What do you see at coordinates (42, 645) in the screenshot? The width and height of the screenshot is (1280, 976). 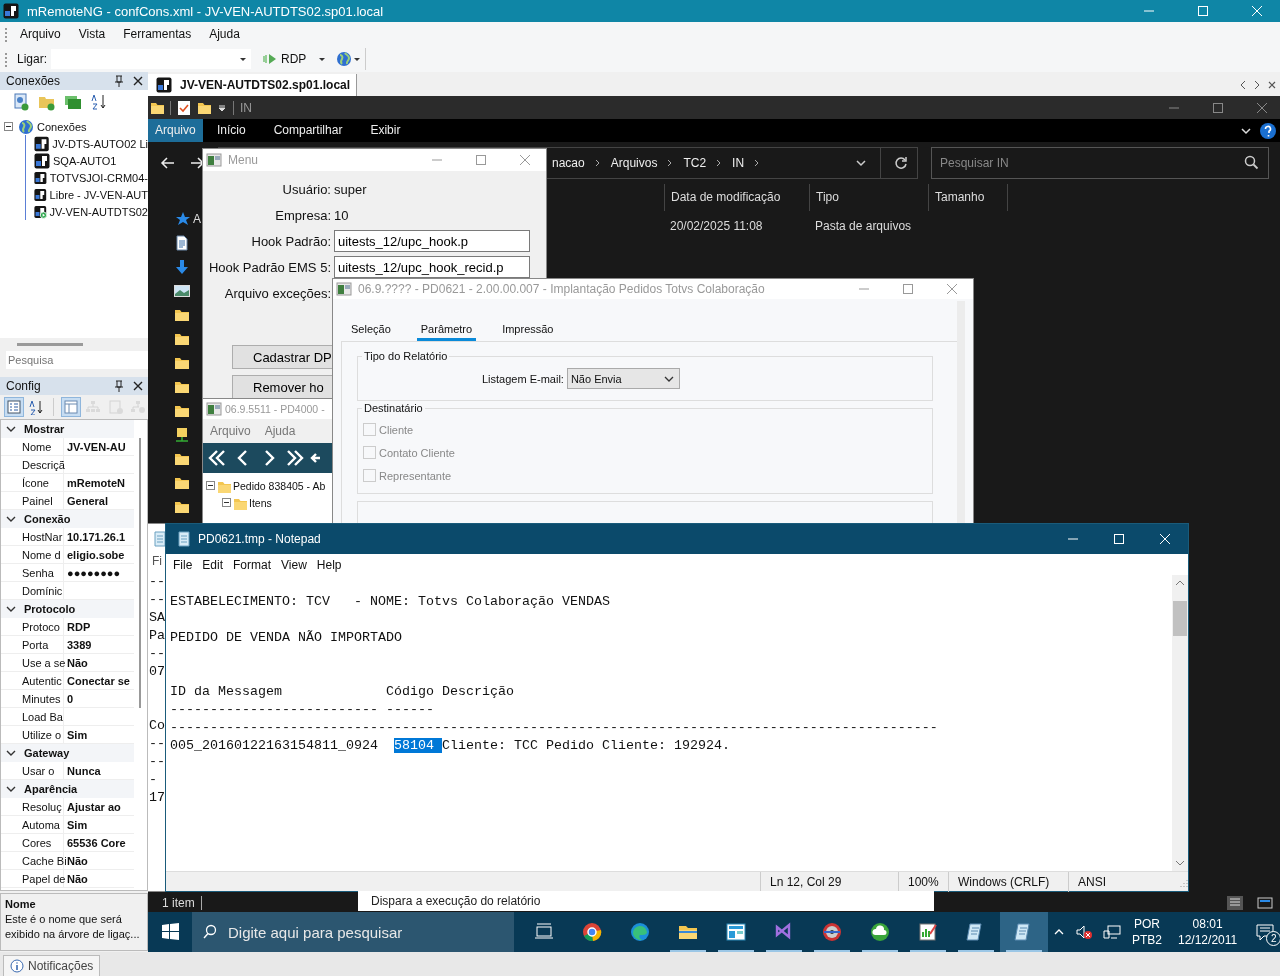 I see `property-name: Porta` at bounding box center [42, 645].